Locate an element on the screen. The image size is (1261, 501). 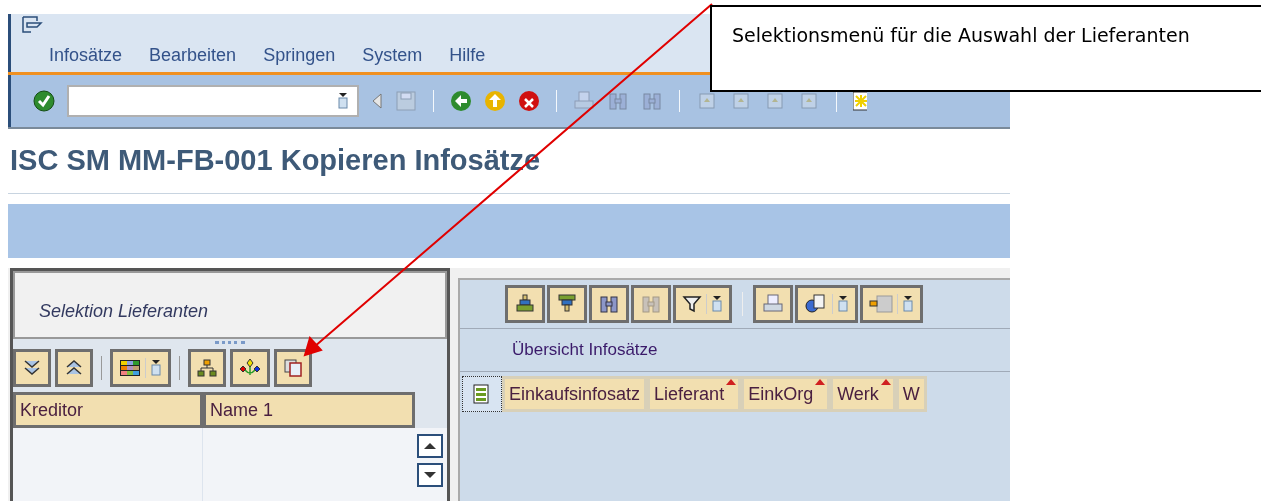
selection-button is located at coordinates (250, 368).